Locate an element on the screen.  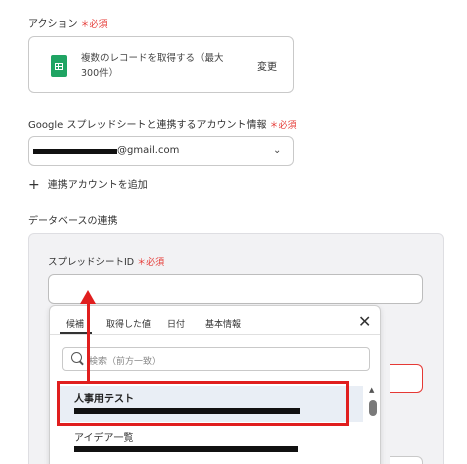
list-item: アイデア一覧 is located at coordinates (210, 445).